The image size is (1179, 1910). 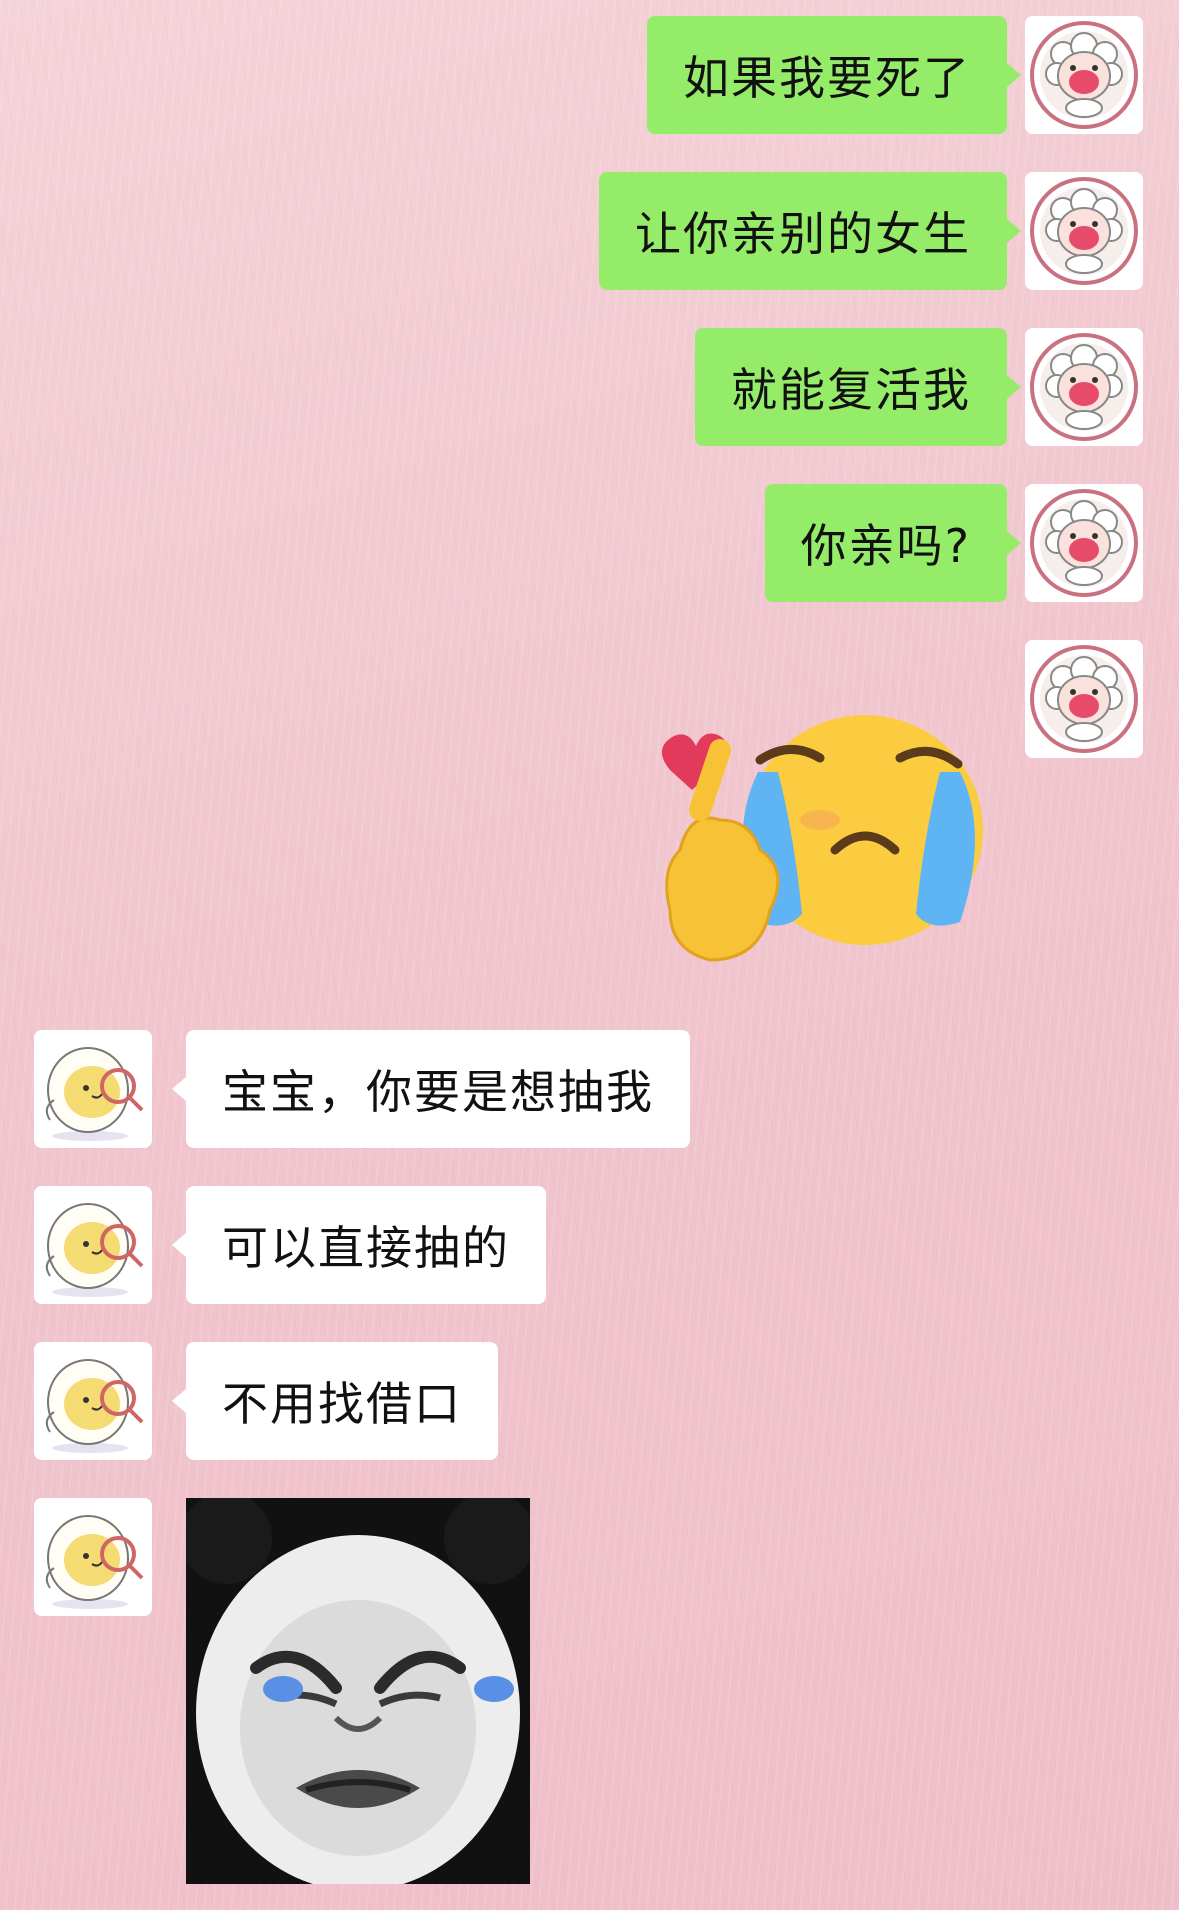 I want to click on message-bubble: 如果我要死了, so click(x=827, y=75).